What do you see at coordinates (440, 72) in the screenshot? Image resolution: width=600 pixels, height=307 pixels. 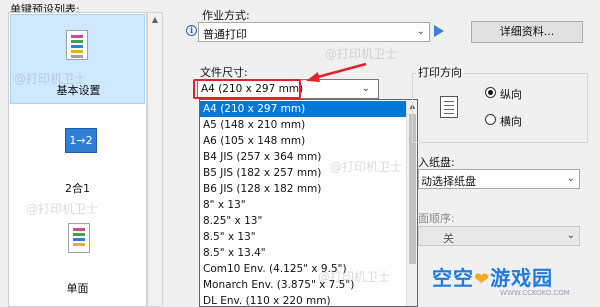 I see `orientation-label: 打印方向` at bounding box center [440, 72].